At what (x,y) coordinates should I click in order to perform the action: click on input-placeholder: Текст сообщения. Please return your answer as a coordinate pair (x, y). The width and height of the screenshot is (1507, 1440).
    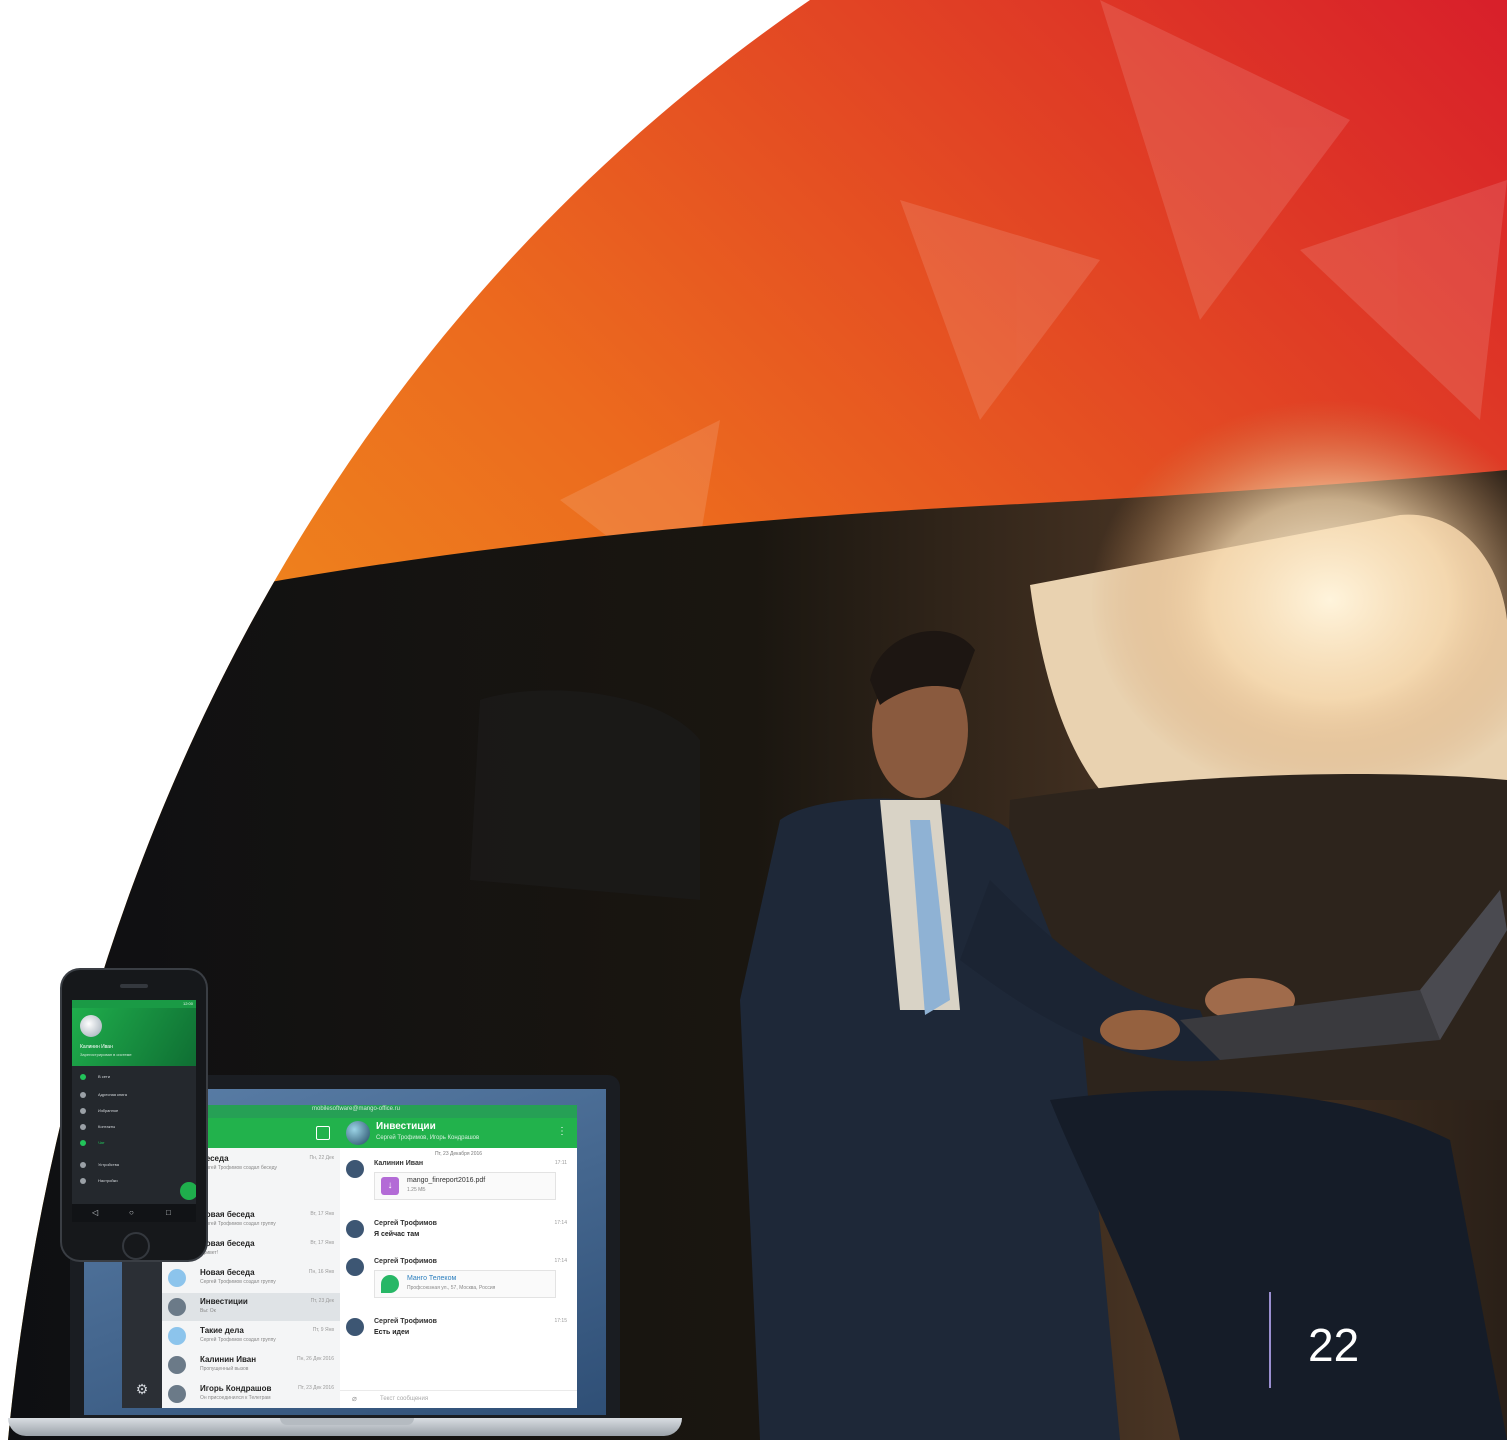
    Looking at the image, I should click on (404, 1399).